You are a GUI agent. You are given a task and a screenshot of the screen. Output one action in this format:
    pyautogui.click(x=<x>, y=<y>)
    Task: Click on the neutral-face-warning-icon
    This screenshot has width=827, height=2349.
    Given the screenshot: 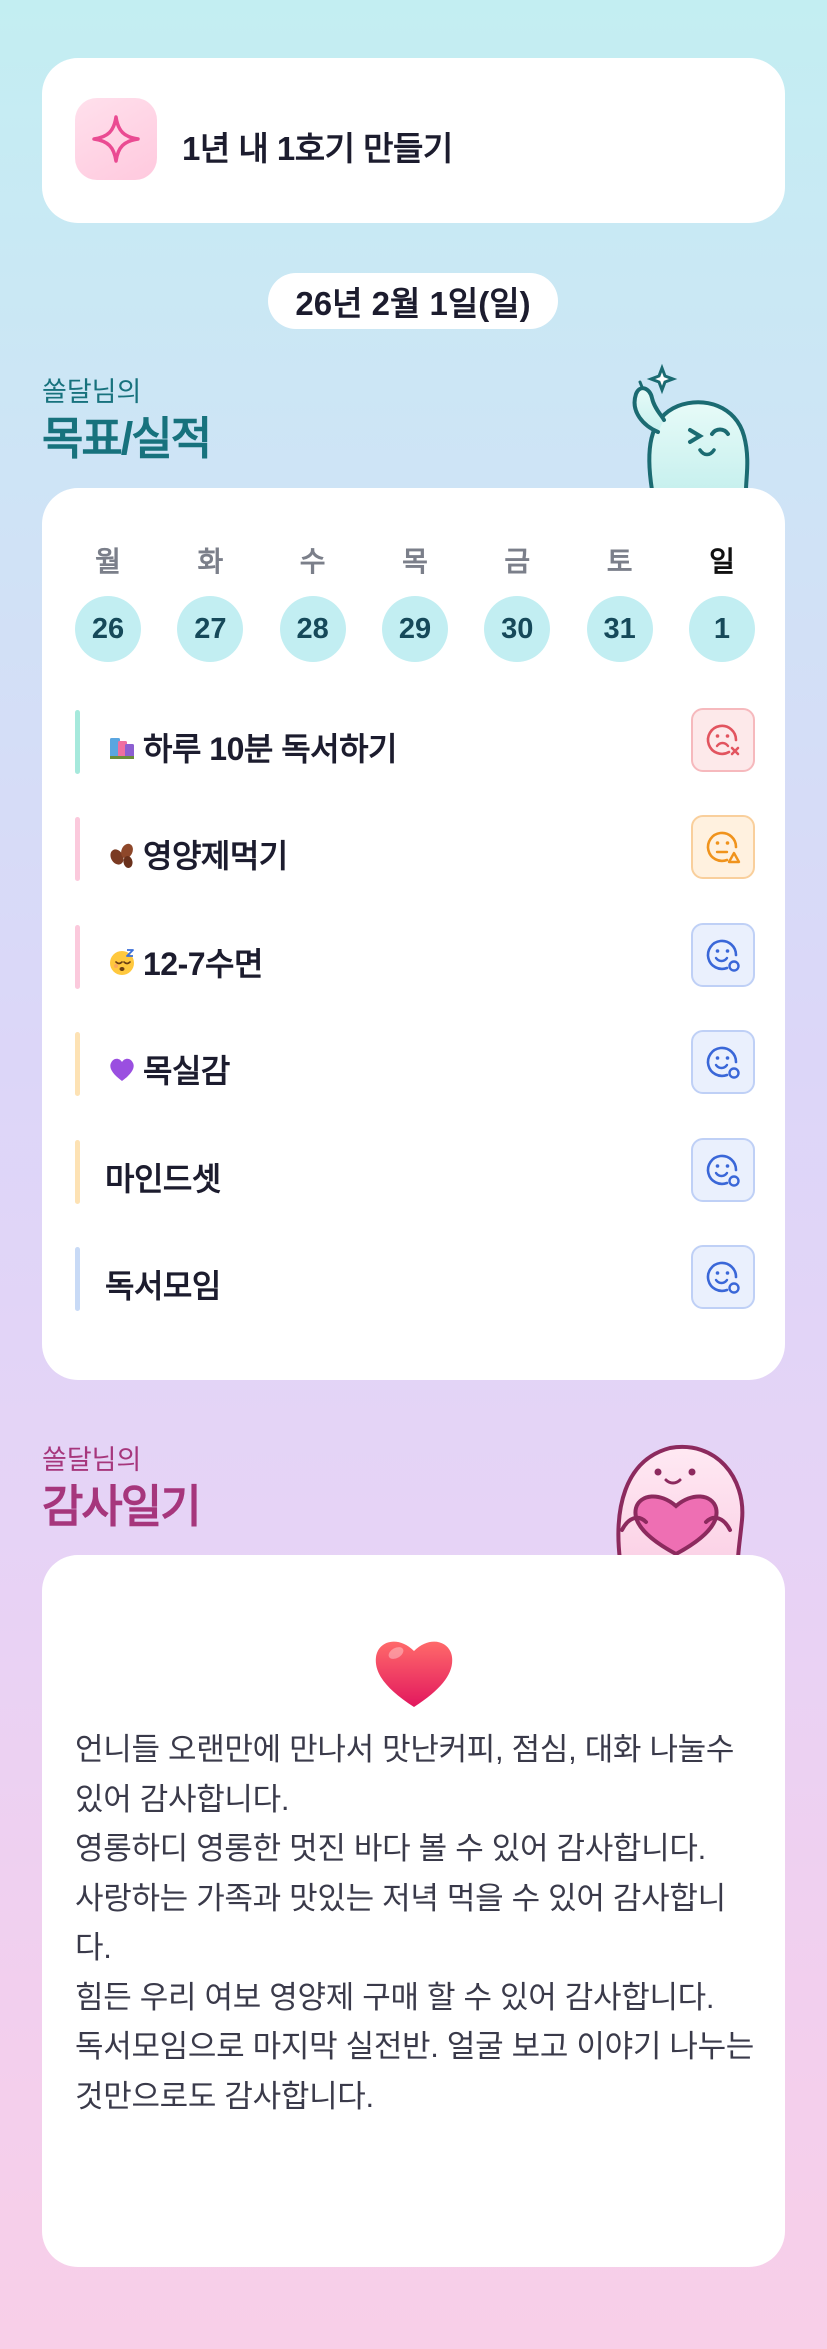 What is the action you would take?
    pyautogui.click(x=723, y=847)
    